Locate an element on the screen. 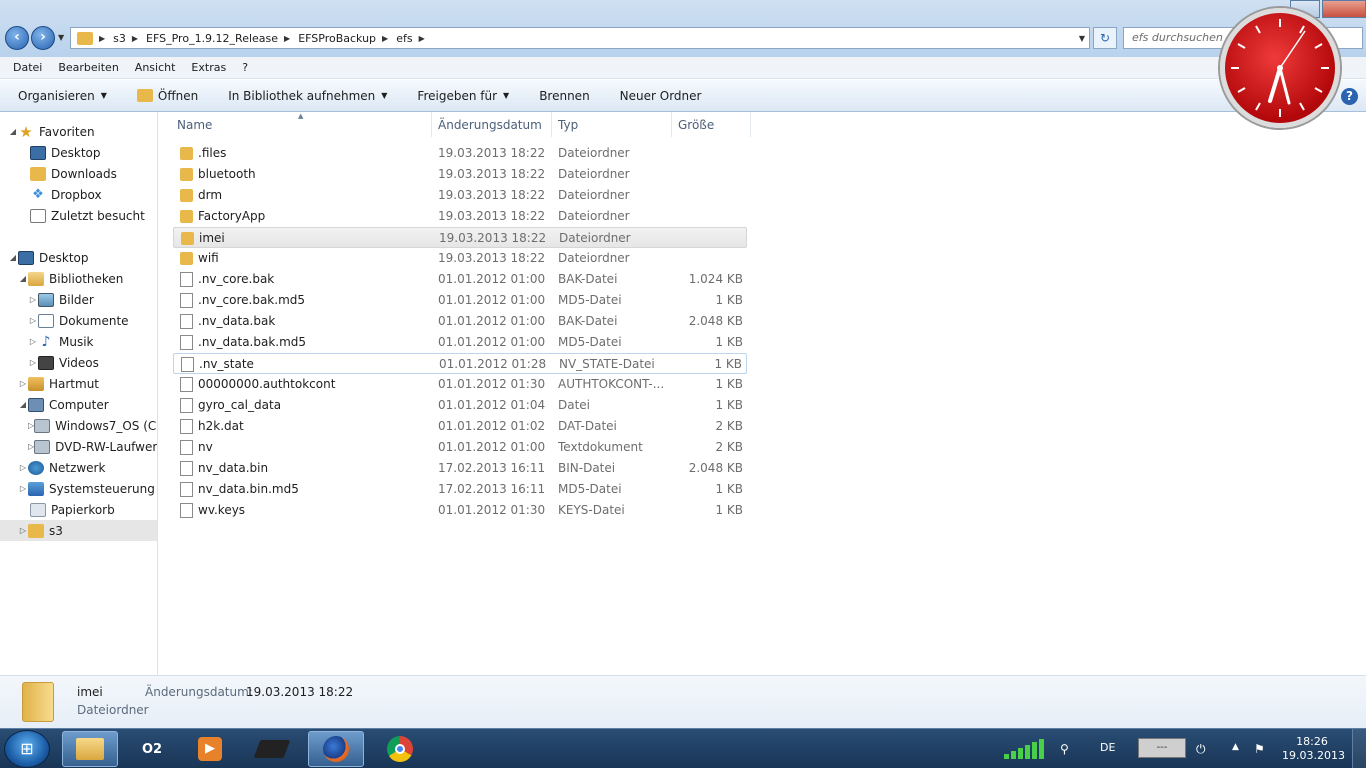  breadcrumb-s3: s3 is located at coordinates (119, 38).